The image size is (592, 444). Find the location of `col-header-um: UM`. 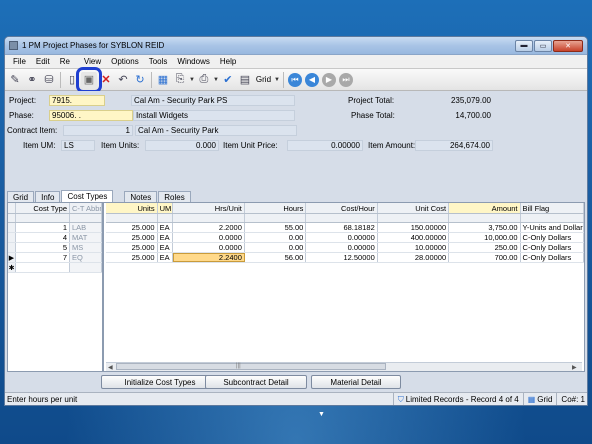

col-header-um: UM is located at coordinates (165, 208).